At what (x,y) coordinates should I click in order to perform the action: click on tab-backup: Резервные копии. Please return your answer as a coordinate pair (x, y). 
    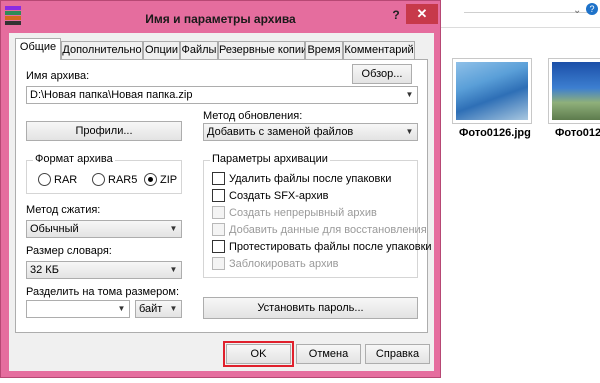
    Looking at the image, I should click on (262, 50).